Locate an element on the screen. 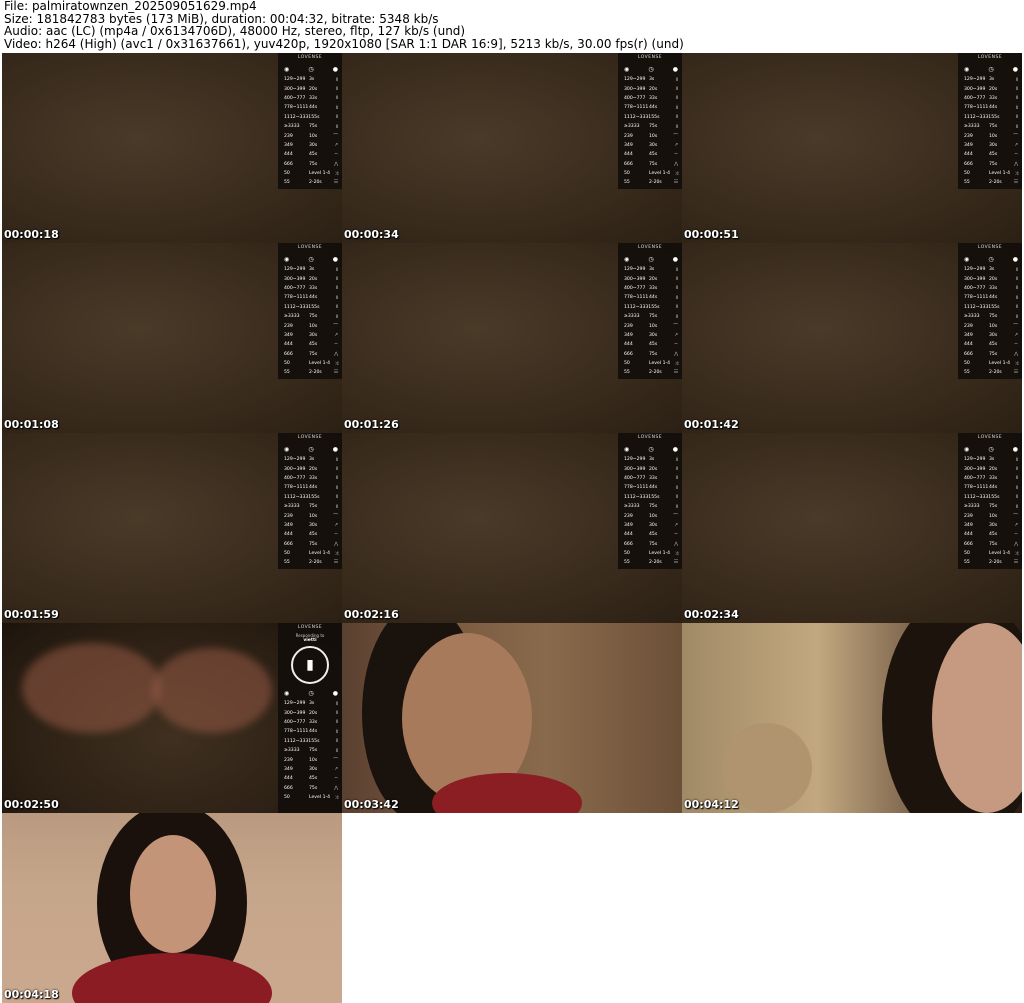 The height and width of the screenshot is (1003, 1024). tip-level-row: 55 2-20s ☷ is located at coordinates (650, 372).